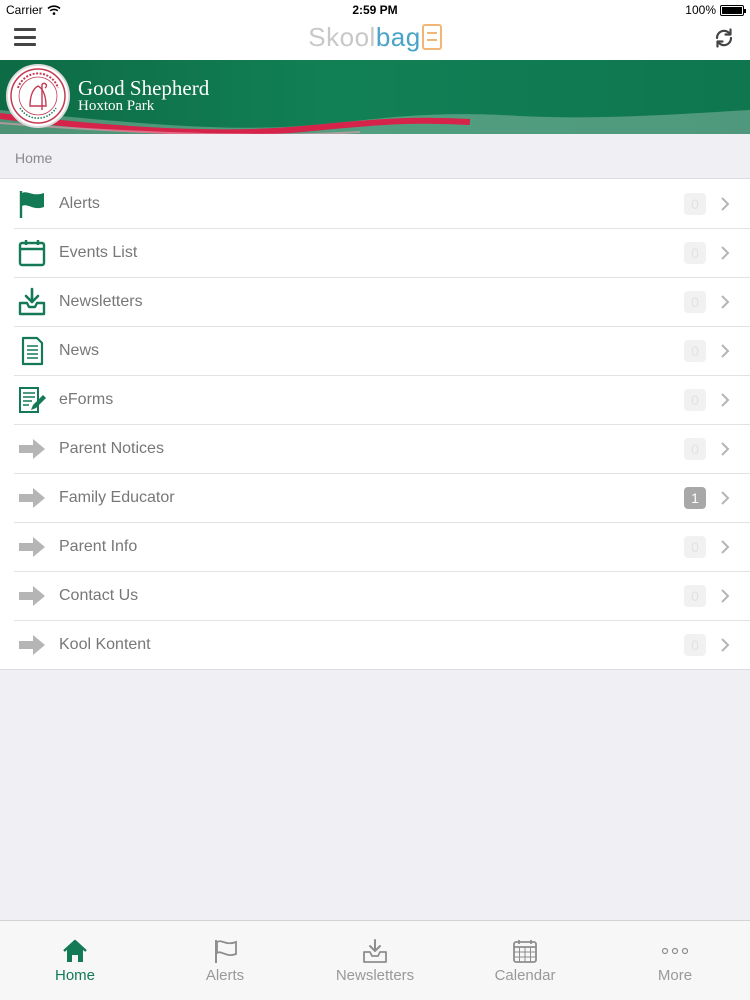 The image size is (750, 1000). I want to click on tab-label: Newsletters, so click(375, 975).